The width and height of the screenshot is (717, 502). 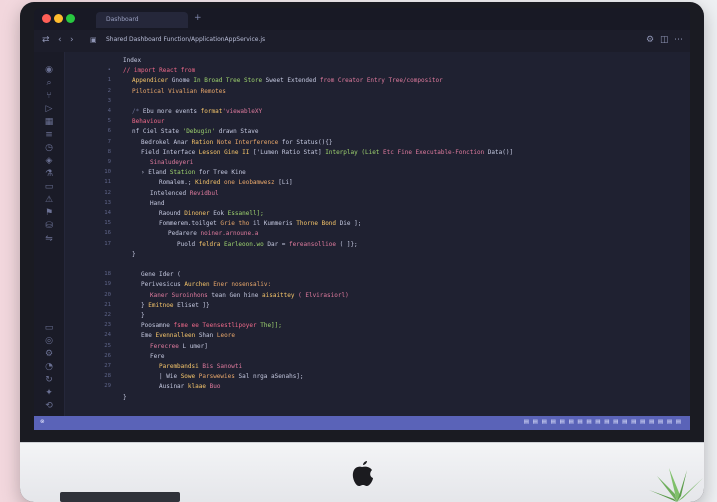 I want to click on terminal-icon: ▭, so click(x=49, y=187).